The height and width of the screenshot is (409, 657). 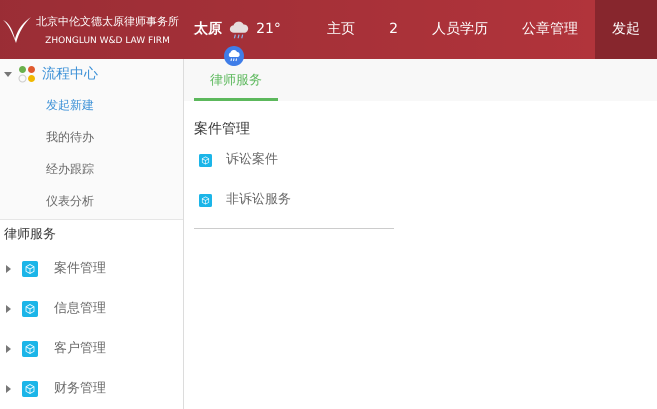 I want to click on weather-city: 太原, so click(x=208, y=29).